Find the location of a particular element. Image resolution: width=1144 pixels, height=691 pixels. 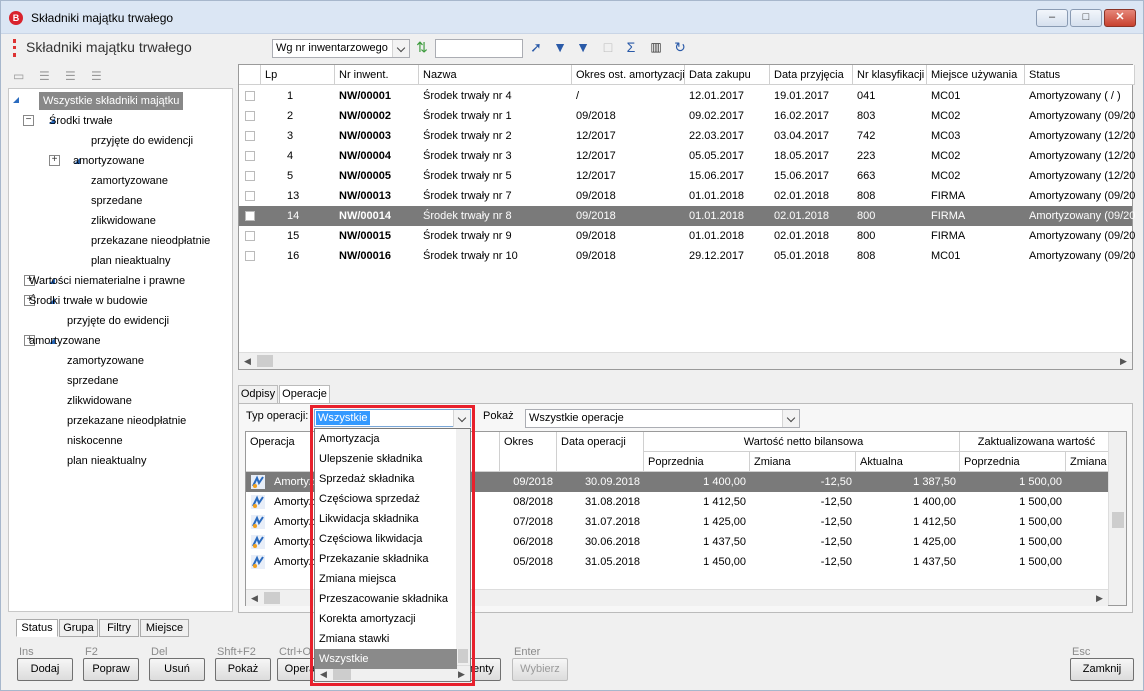

dropdown-option: Częściowa likwidacja is located at coordinates (386, 539).